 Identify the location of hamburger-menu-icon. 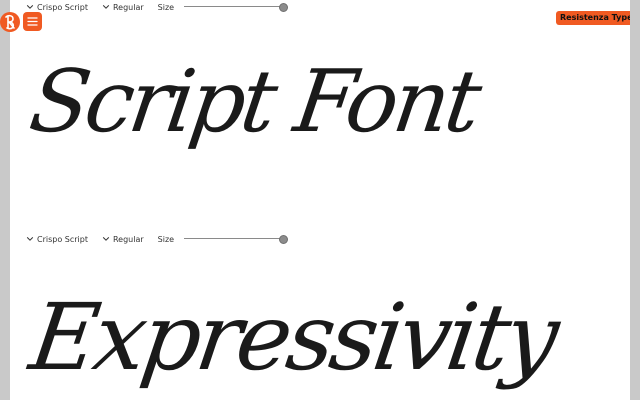
(32, 21).